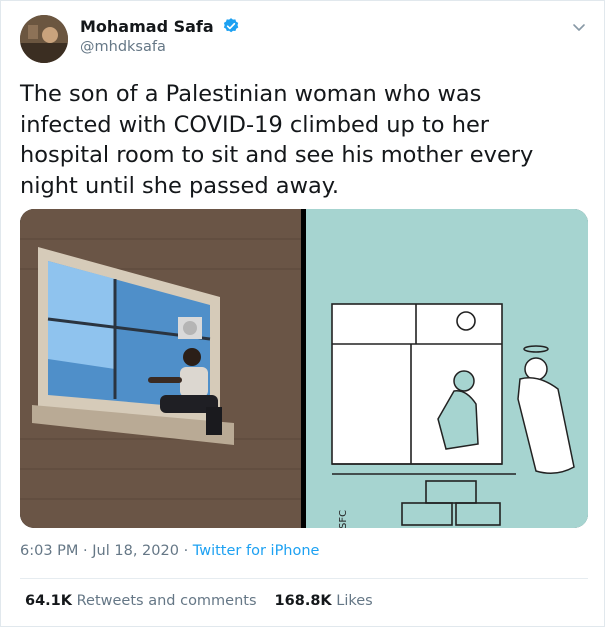  I want to click on retweets-label: Retweets and comments, so click(166, 601).